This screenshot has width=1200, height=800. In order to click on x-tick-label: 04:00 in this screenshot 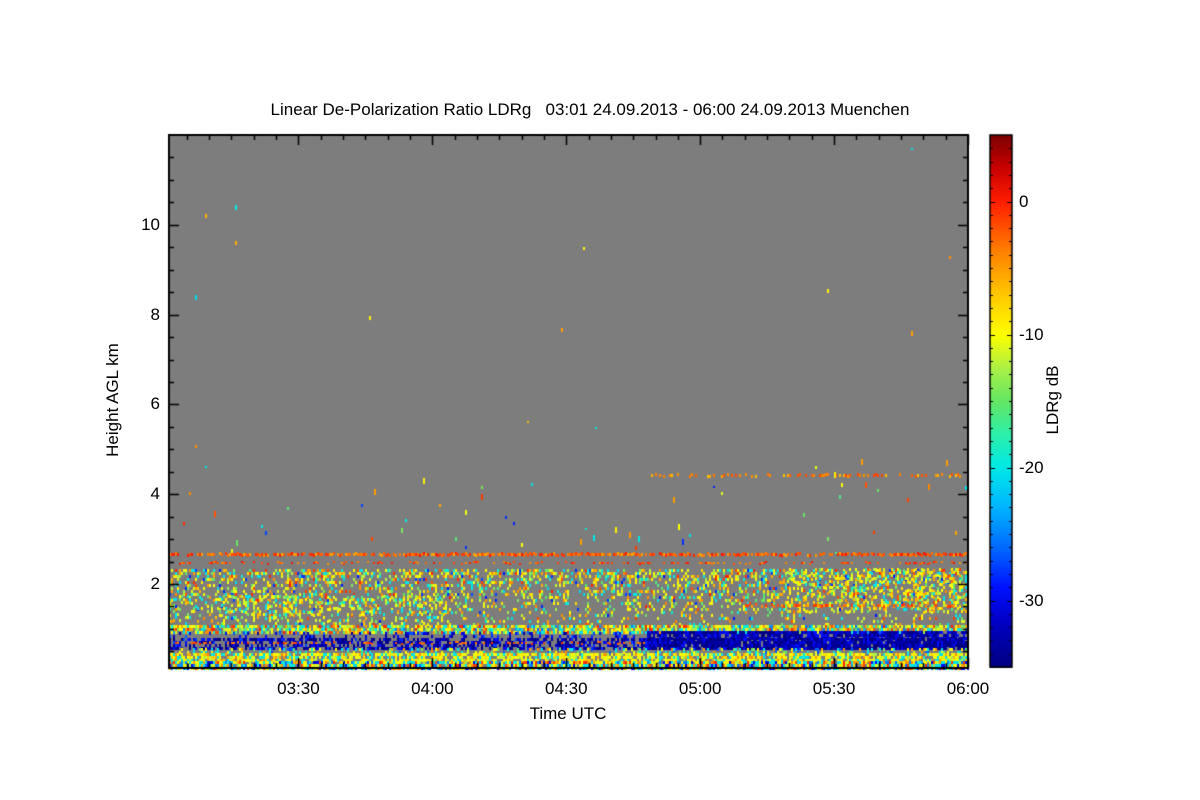, I will do `click(432, 688)`.